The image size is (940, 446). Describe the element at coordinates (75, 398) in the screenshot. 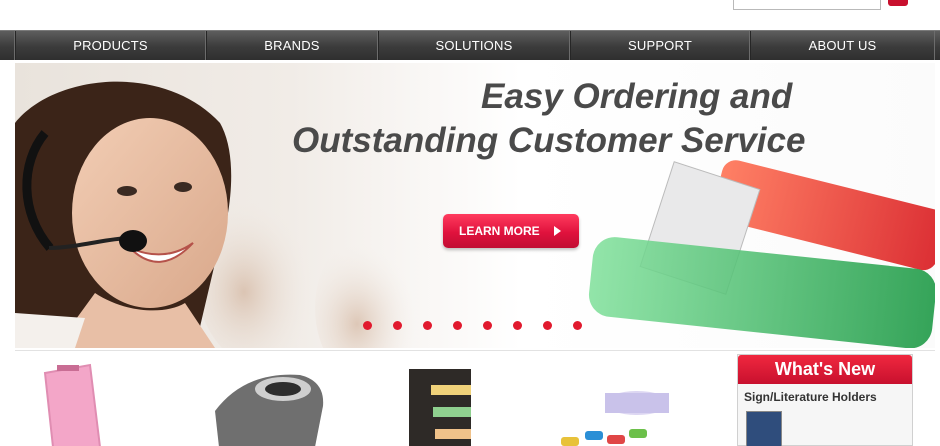

I see `clipboard-product-image` at that location.